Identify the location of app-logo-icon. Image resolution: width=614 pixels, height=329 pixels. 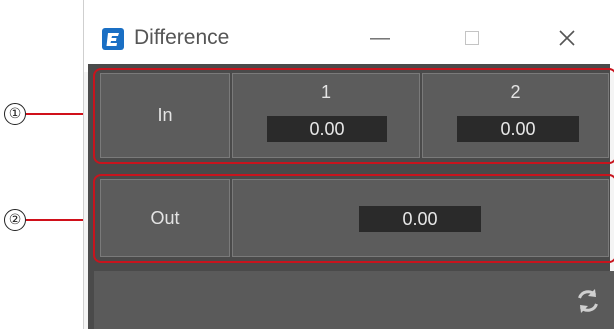
(113, 39).